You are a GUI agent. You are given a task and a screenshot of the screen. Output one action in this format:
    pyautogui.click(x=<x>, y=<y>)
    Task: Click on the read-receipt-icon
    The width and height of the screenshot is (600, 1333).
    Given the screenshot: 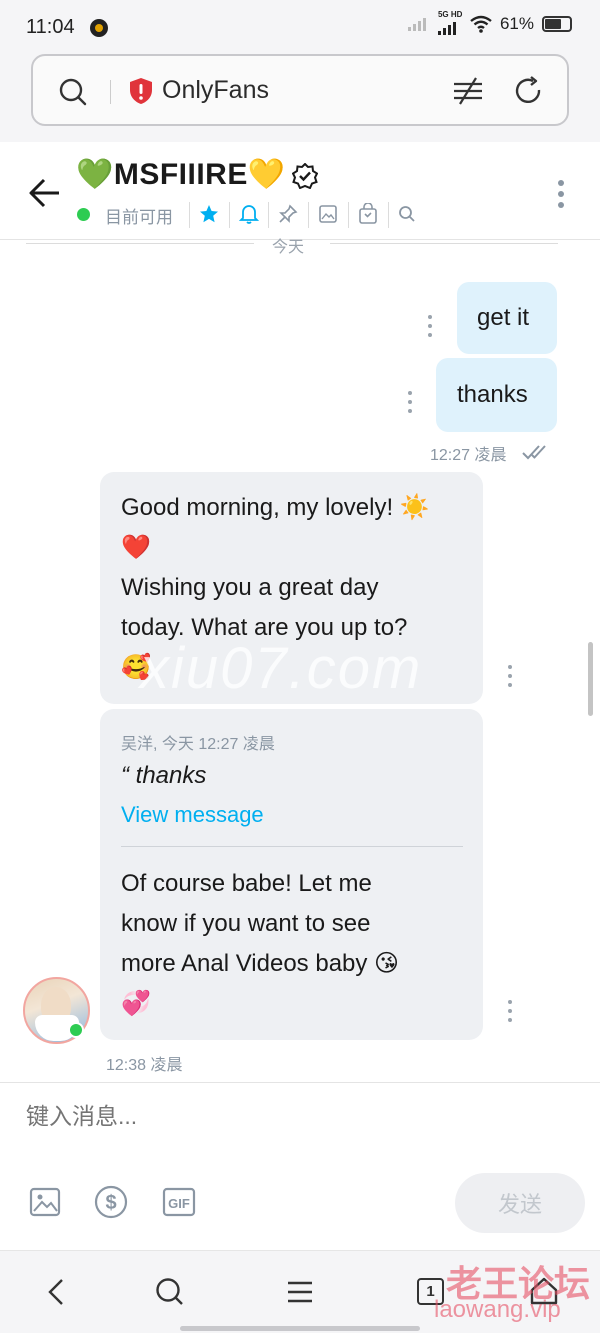 What is the action you would take?
    pyautogui.click(x=534, y=452)
    